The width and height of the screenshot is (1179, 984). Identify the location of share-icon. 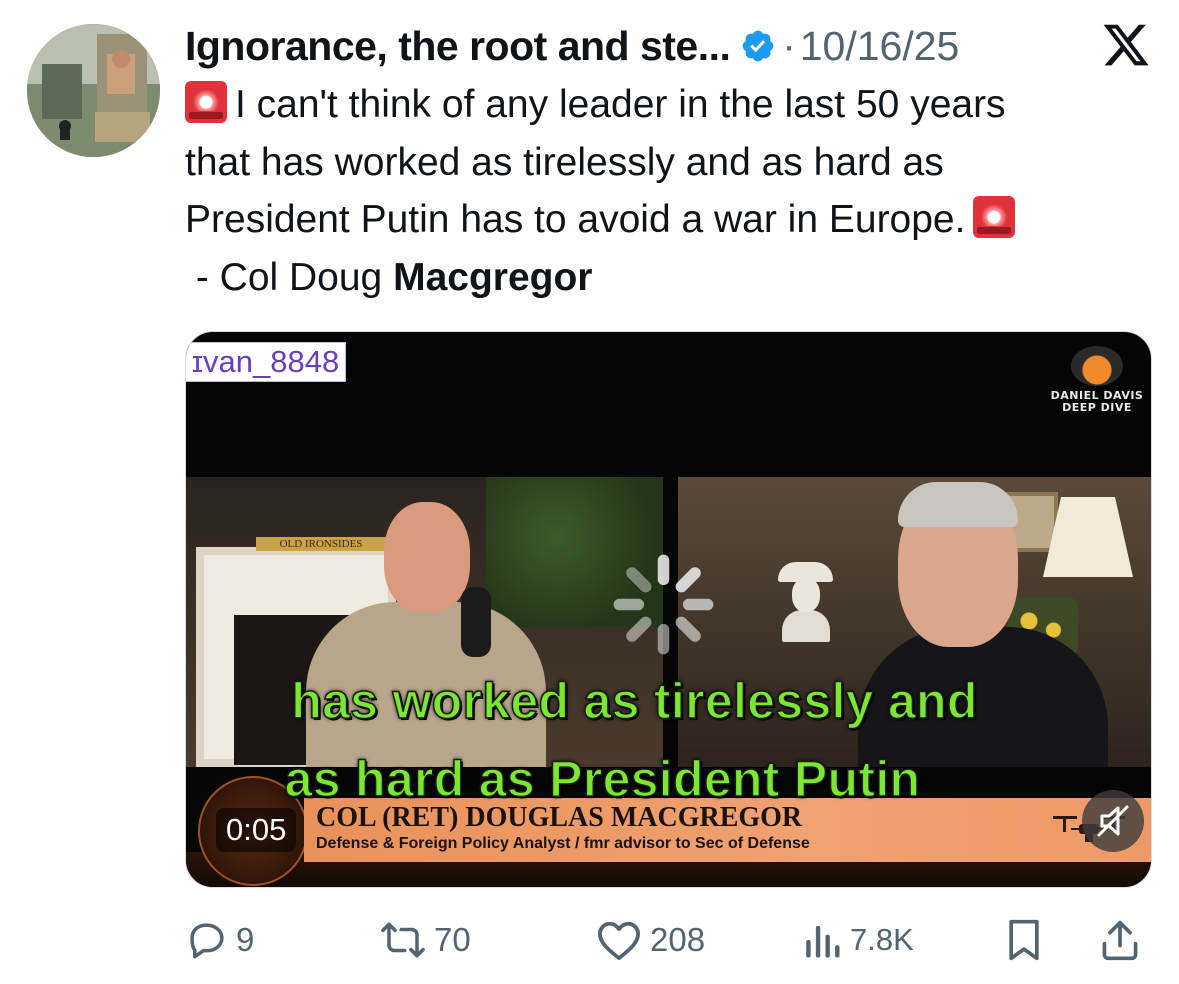
(1120, 940).